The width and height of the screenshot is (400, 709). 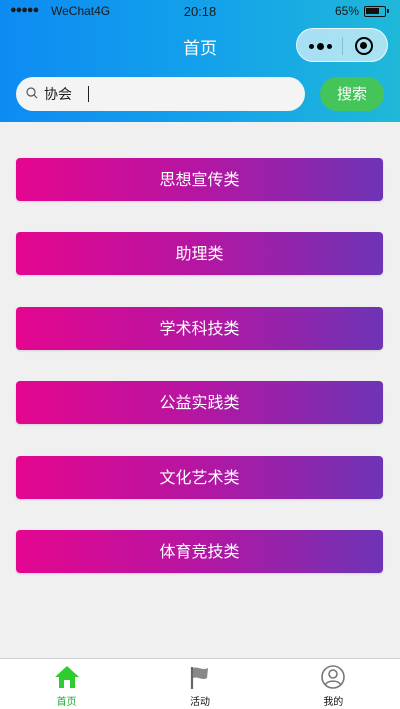 I want to click on category-button: 学术科技类, so click(x=199, y=328).